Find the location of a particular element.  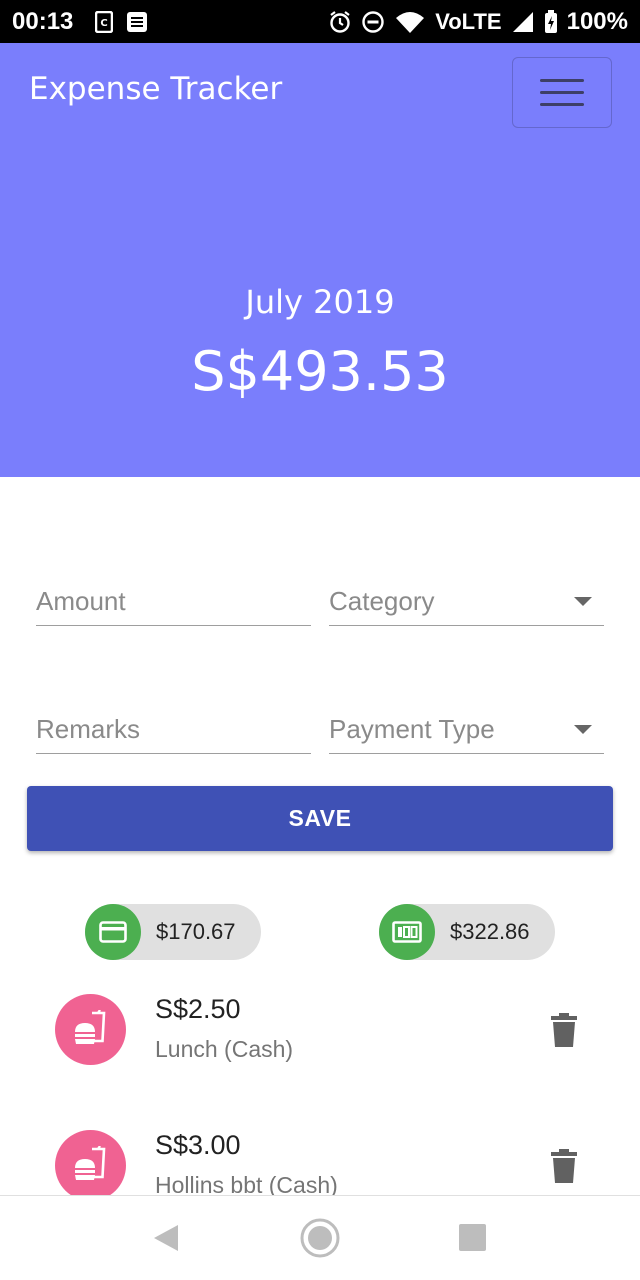

svg-text: C is located at coordinates (104, 23).